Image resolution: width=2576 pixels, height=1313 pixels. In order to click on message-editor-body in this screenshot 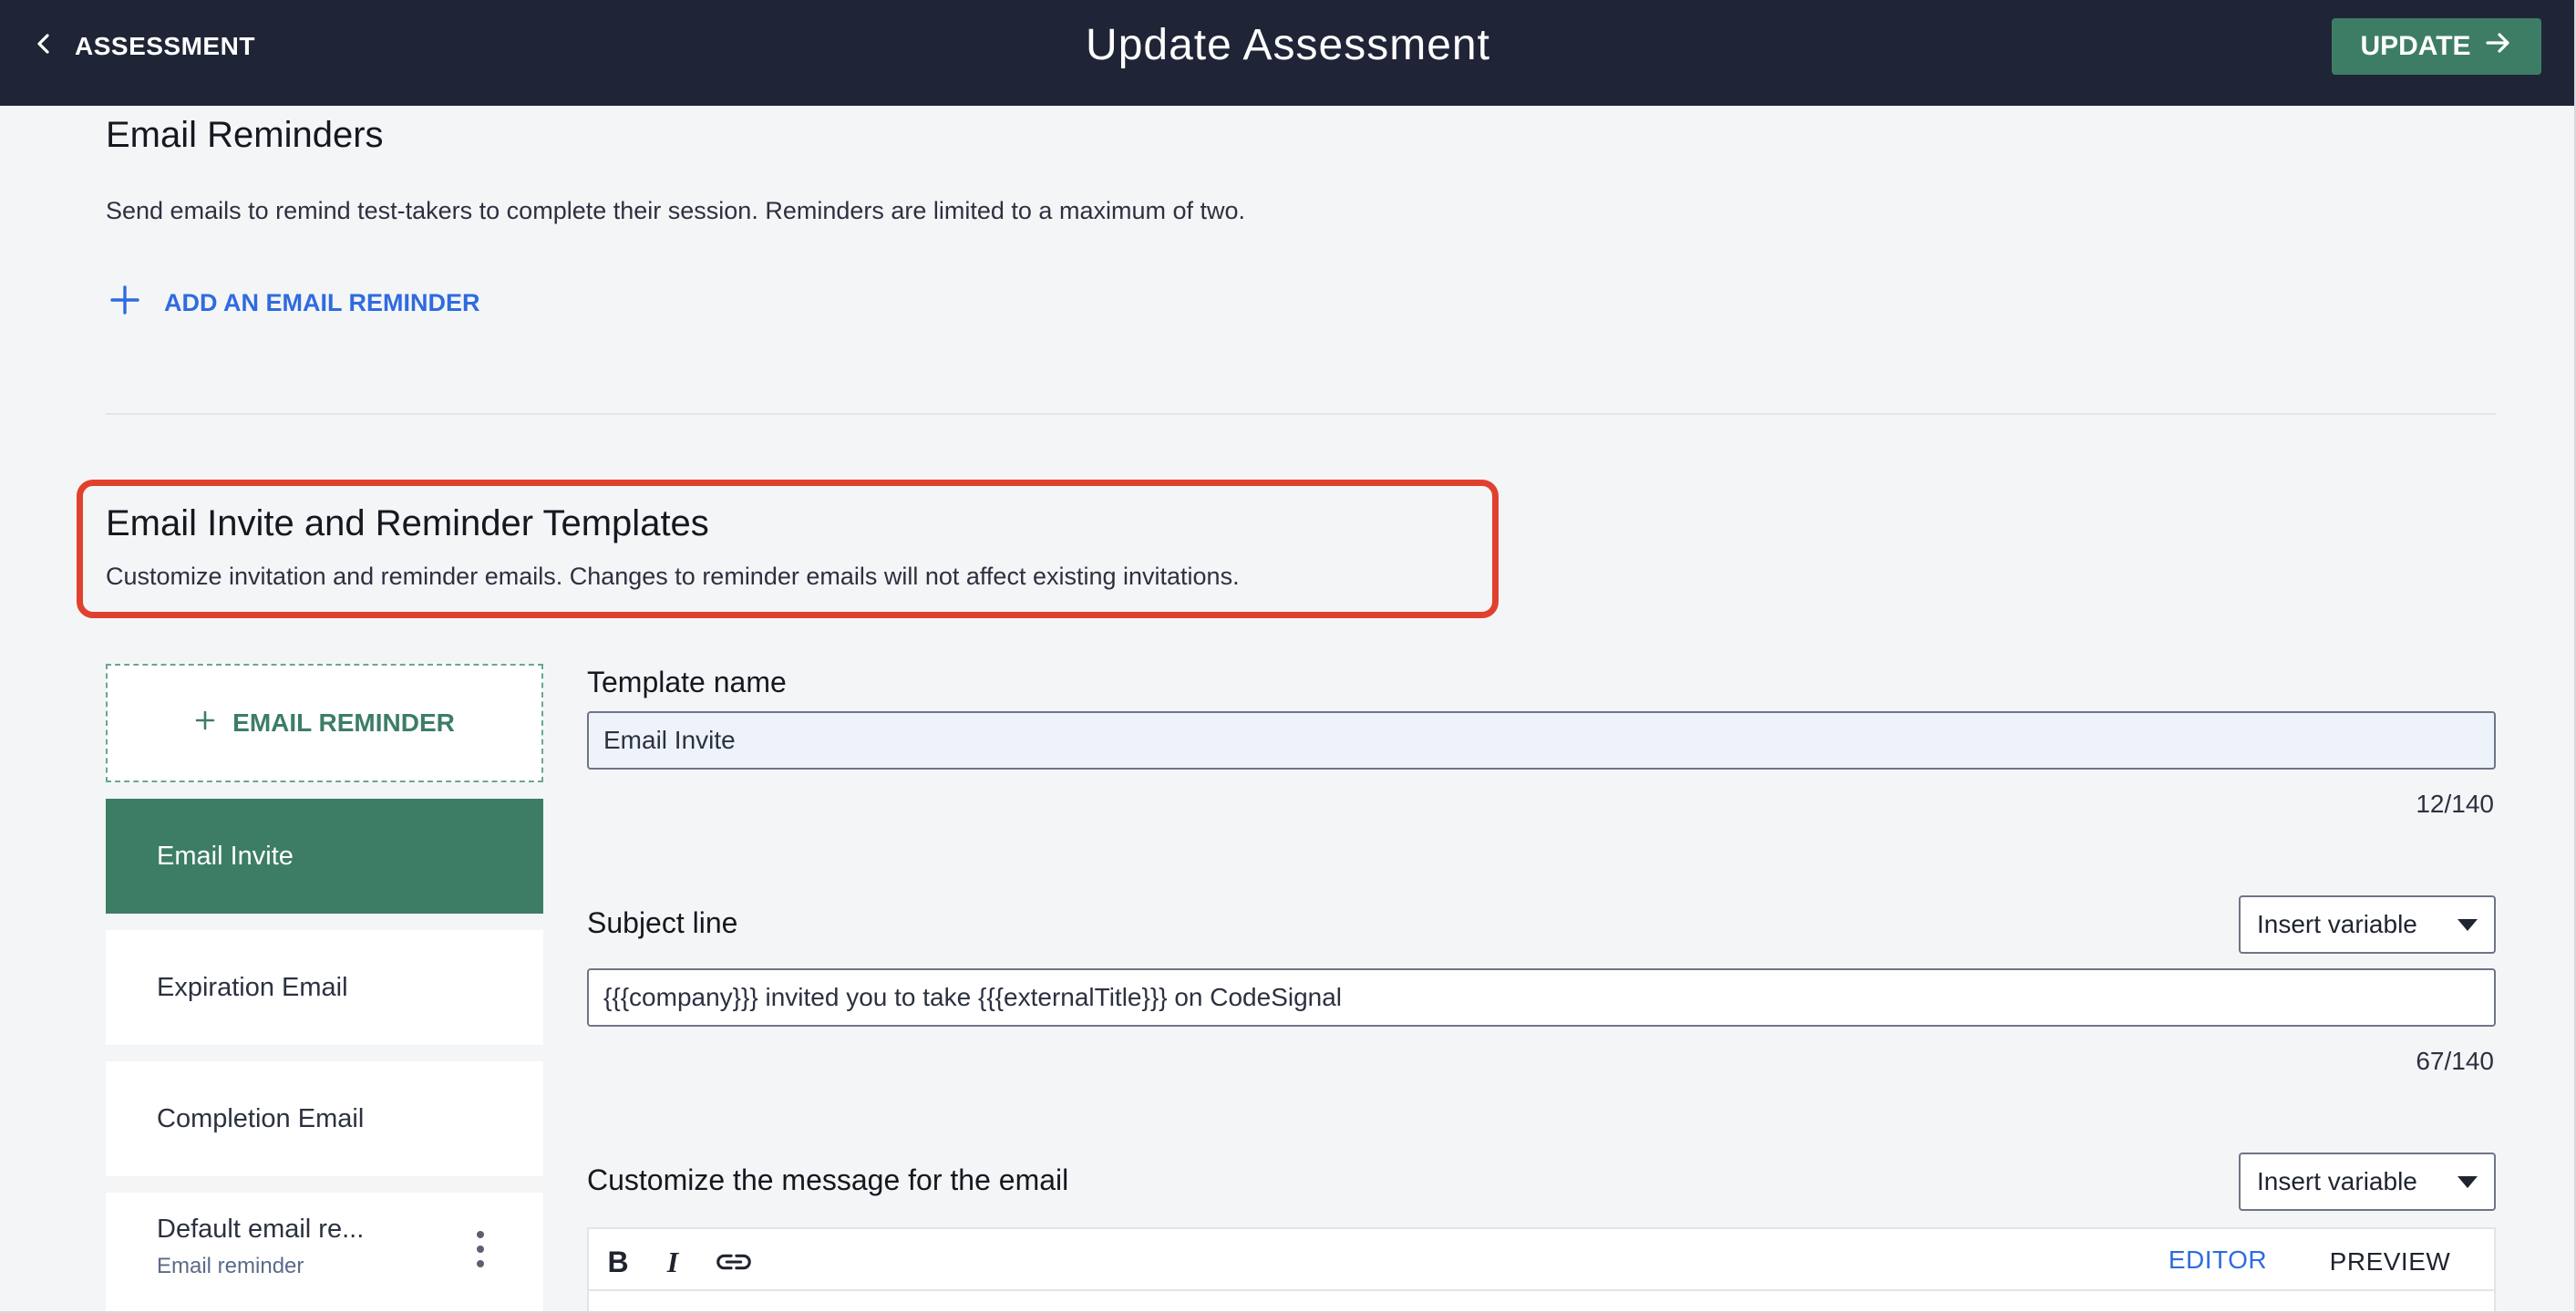, I will do `click(1541, 1300)`.